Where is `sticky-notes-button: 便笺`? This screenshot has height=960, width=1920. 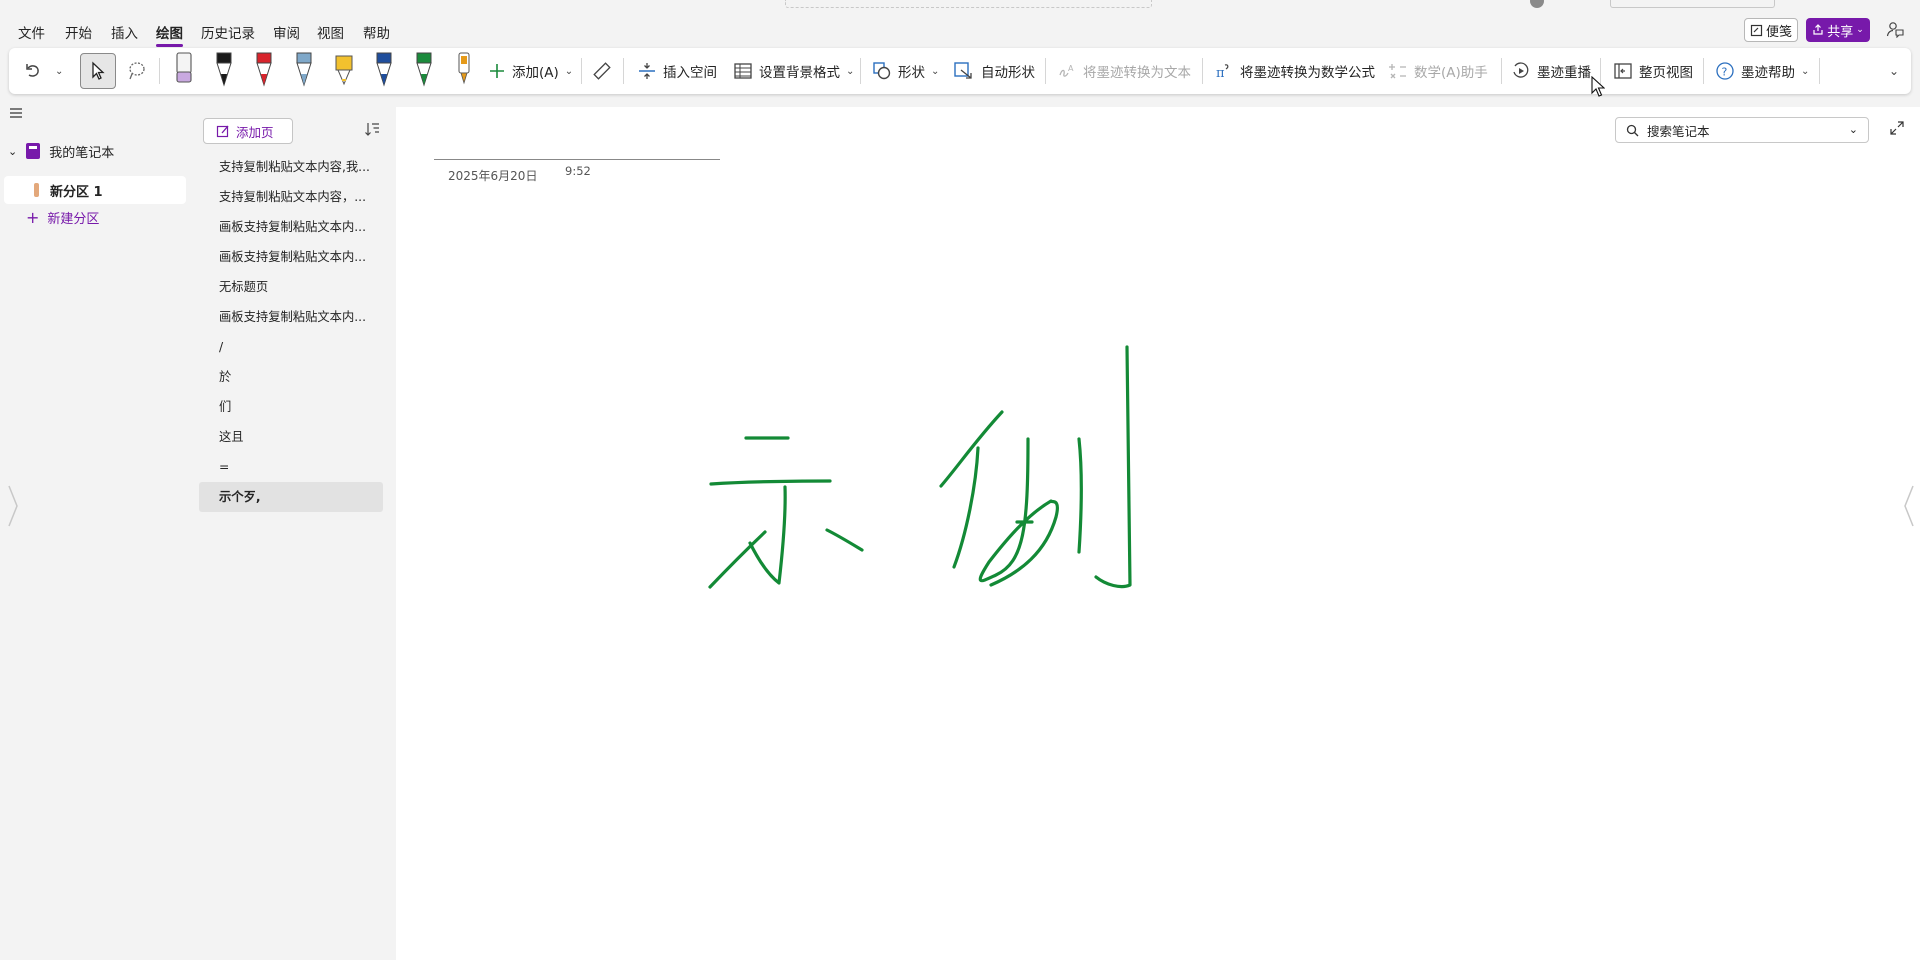
sticky-notes-button: 便笺 is located at coordinates (1771, 30).